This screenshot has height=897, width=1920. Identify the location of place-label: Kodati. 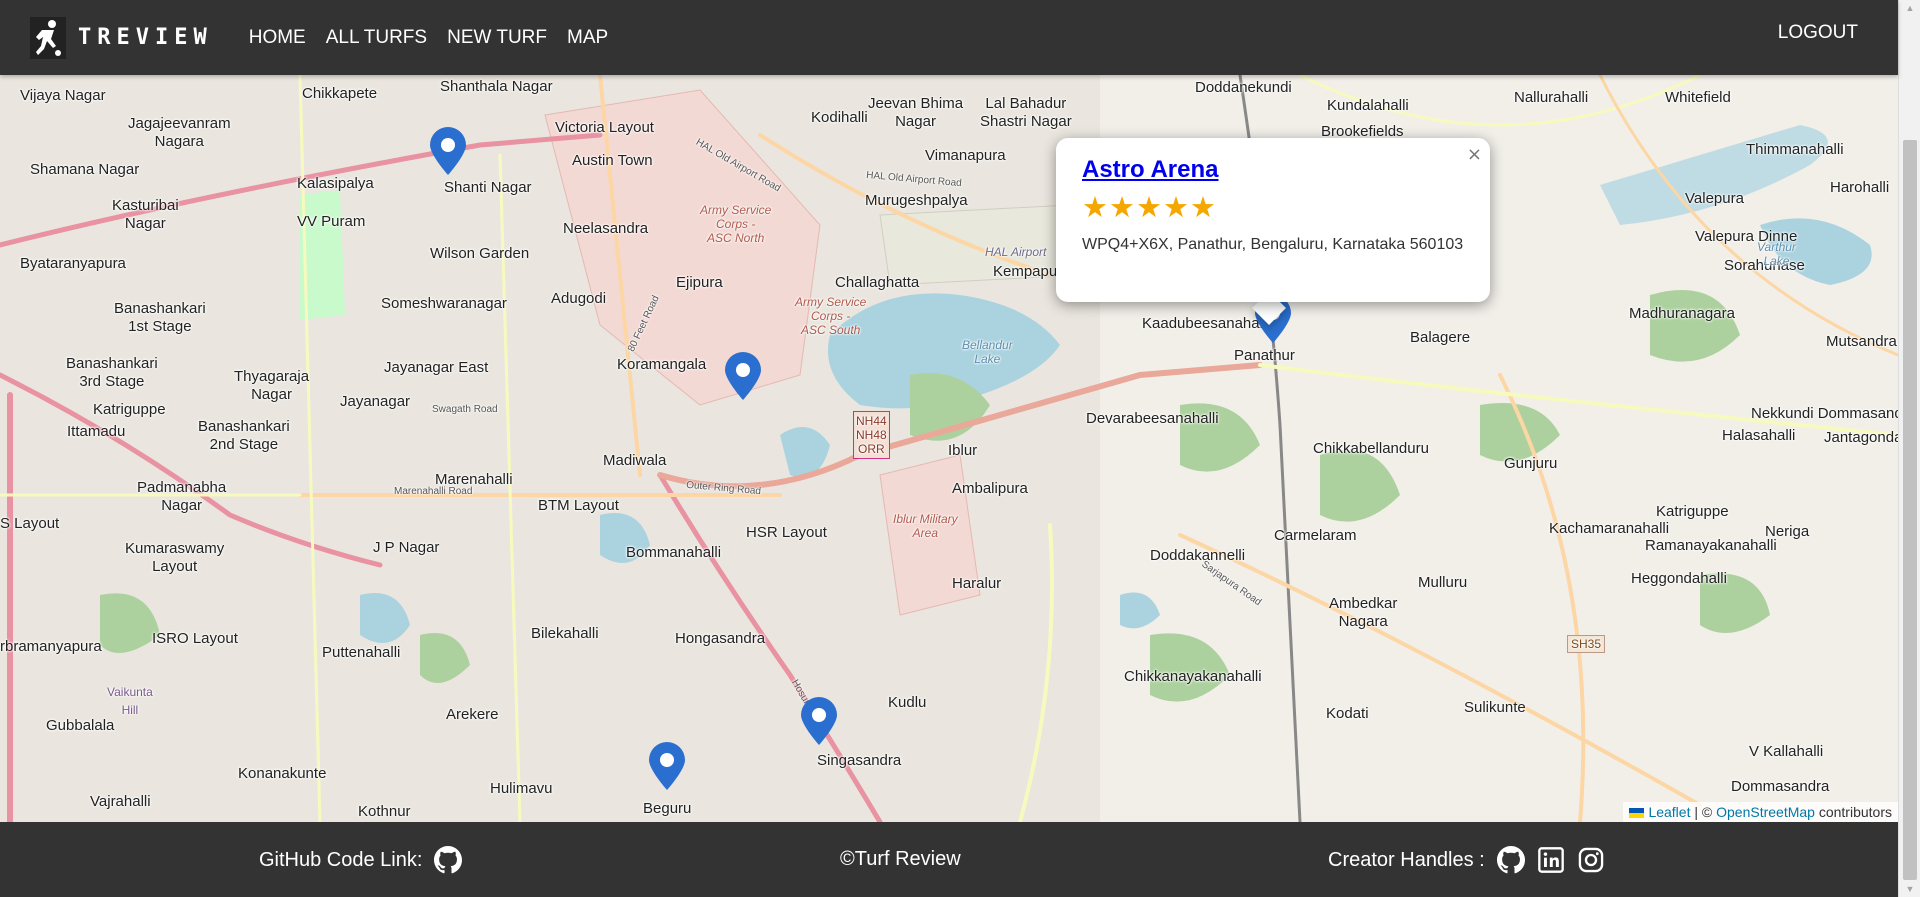
(1347, 713).